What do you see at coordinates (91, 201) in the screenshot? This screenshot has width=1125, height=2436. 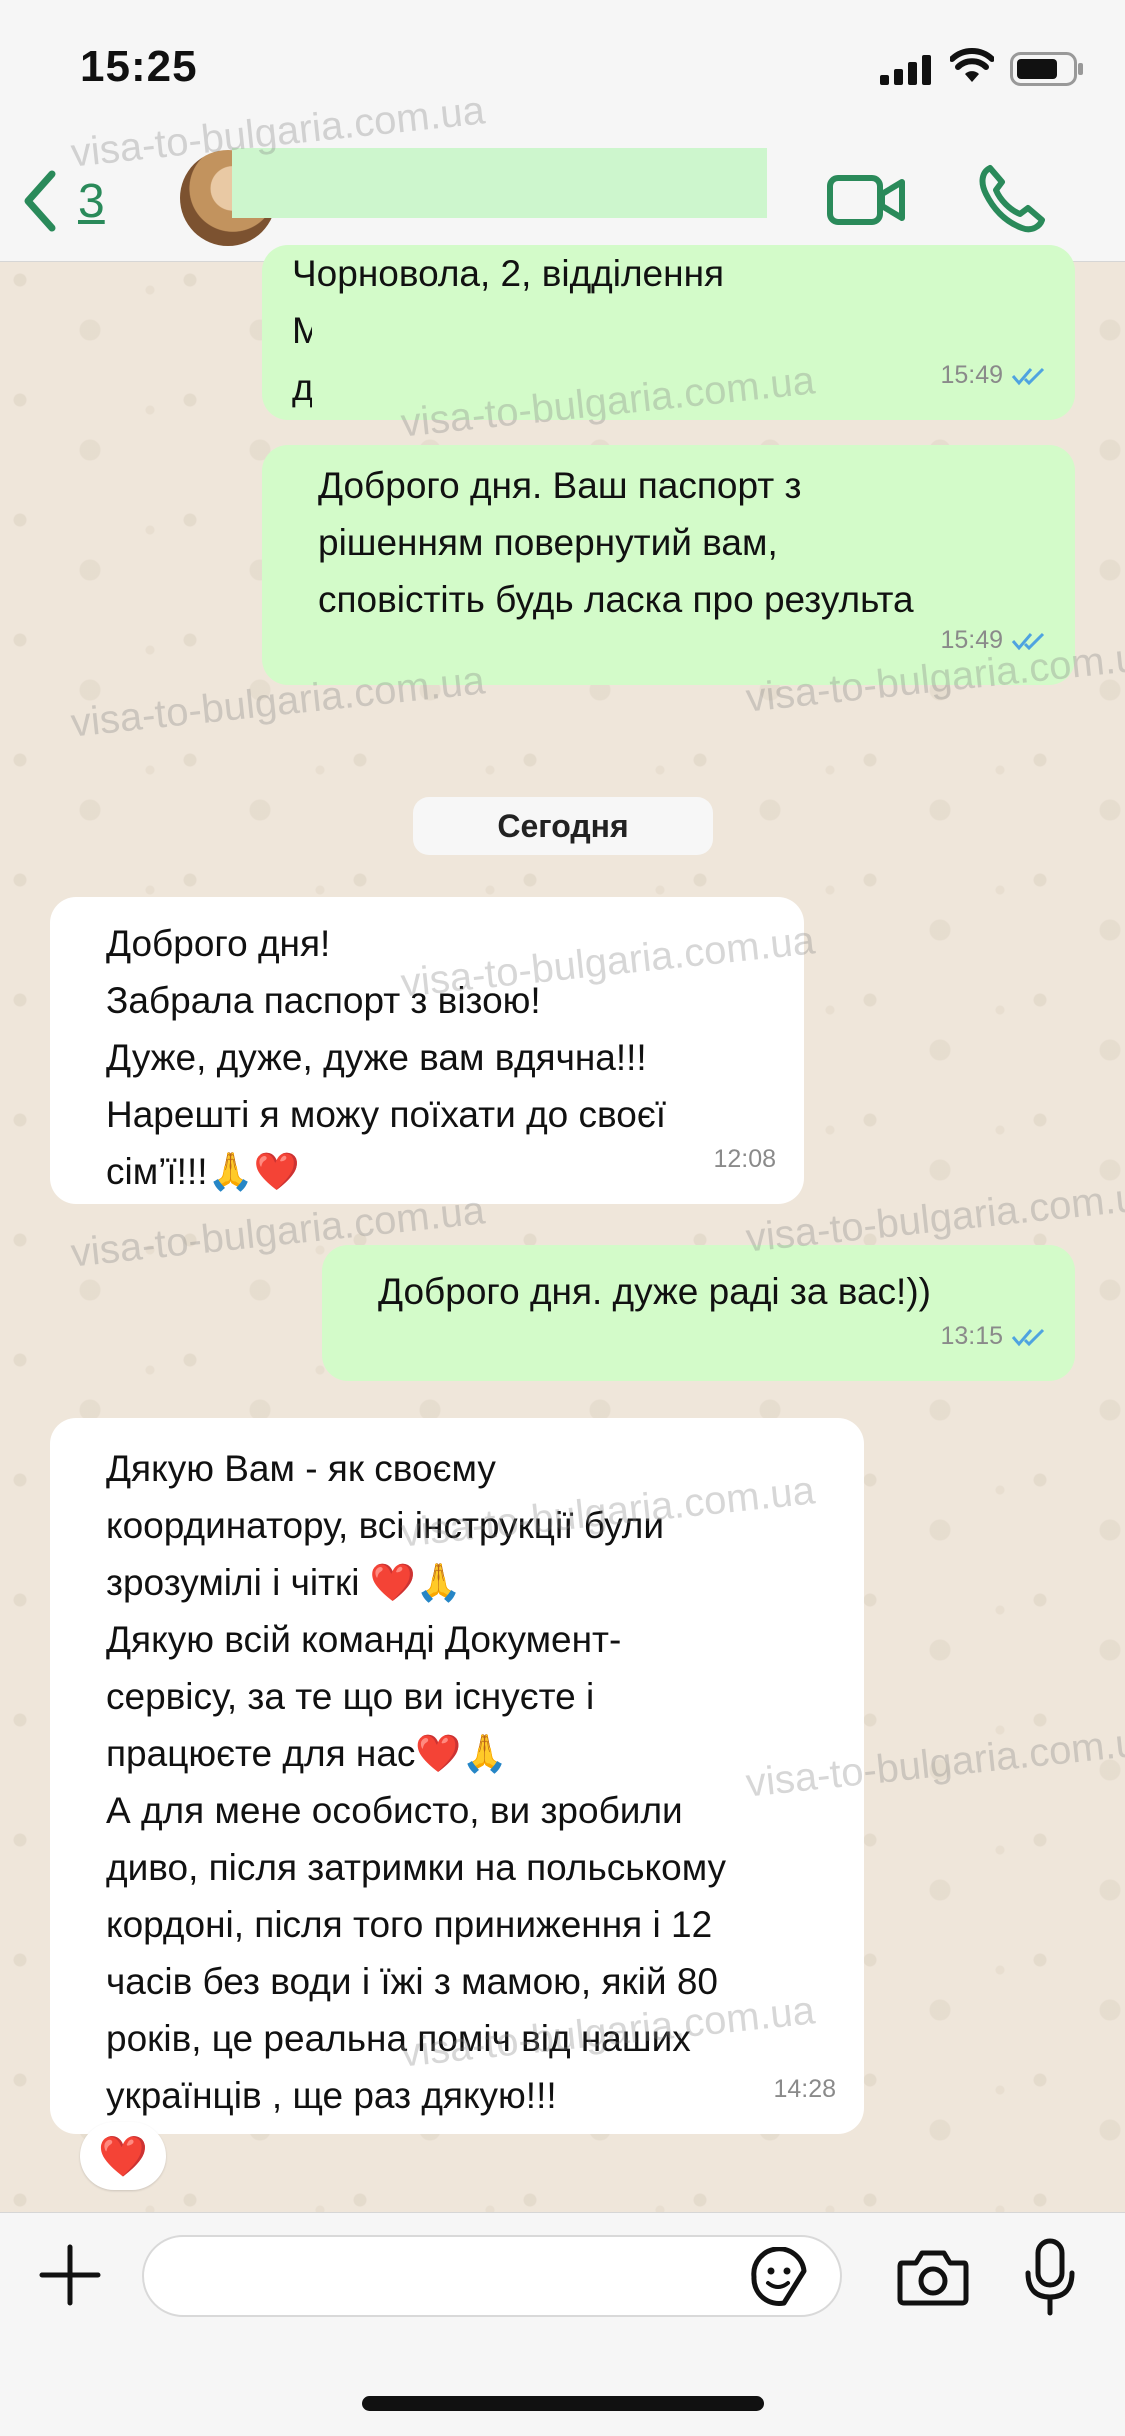 I see `unread-count: 3` at bounding box center [91, 201].